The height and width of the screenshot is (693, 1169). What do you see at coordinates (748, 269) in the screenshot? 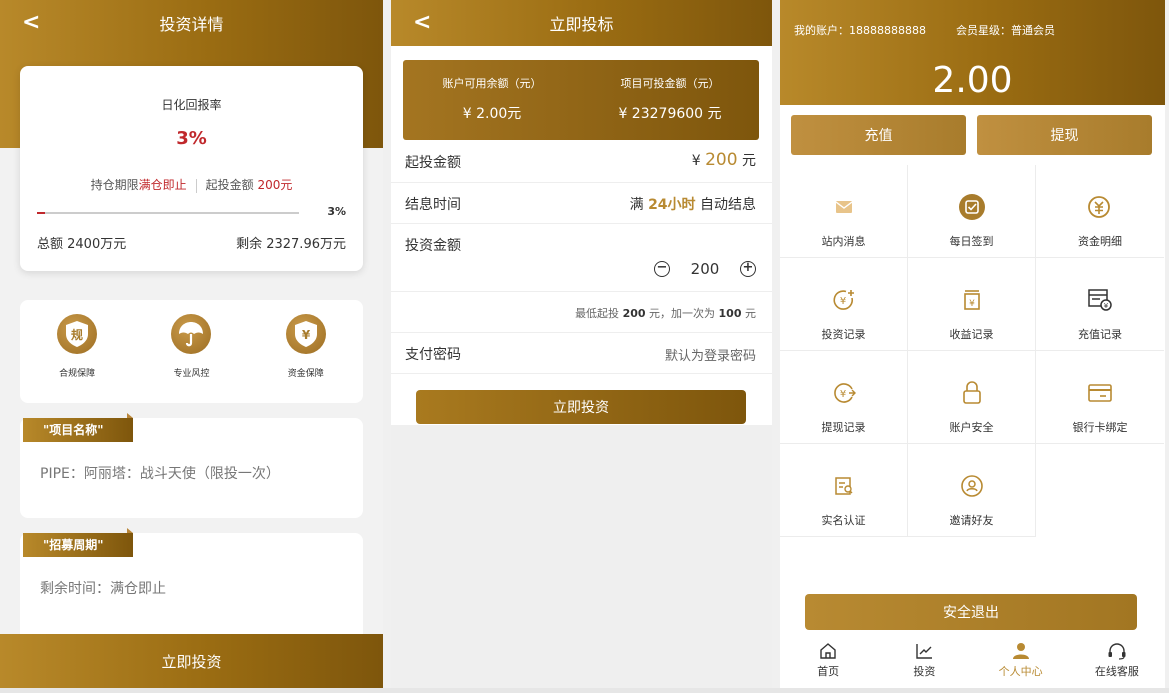
I see `plus-icon: +` at bounding box center [748, 269].